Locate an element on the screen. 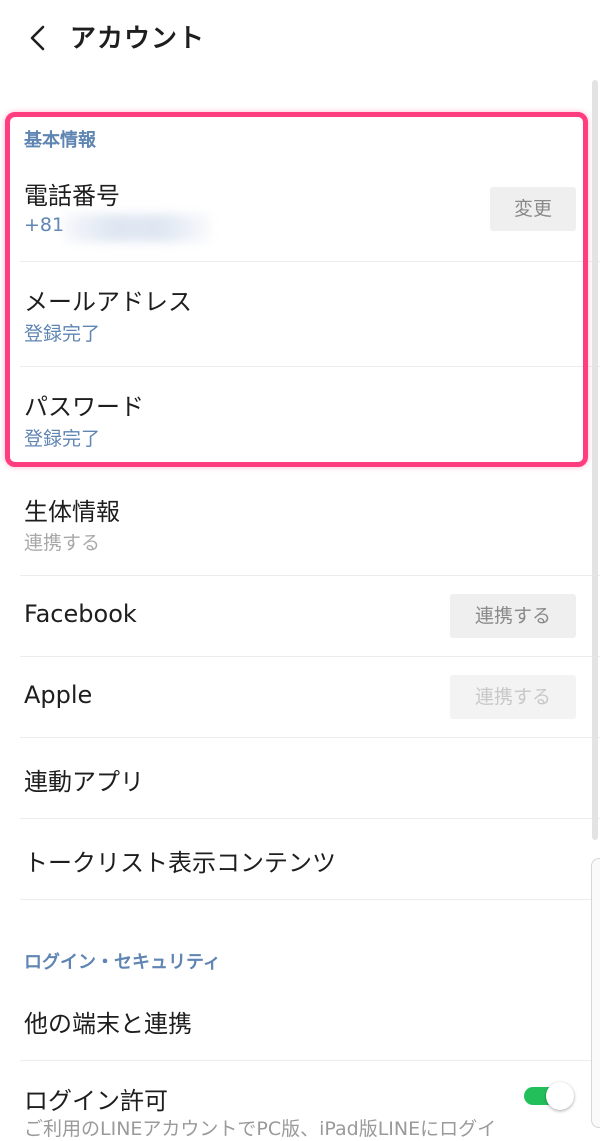  biometric-row: 生体情報 連携する is located at coordinates (300, 523).